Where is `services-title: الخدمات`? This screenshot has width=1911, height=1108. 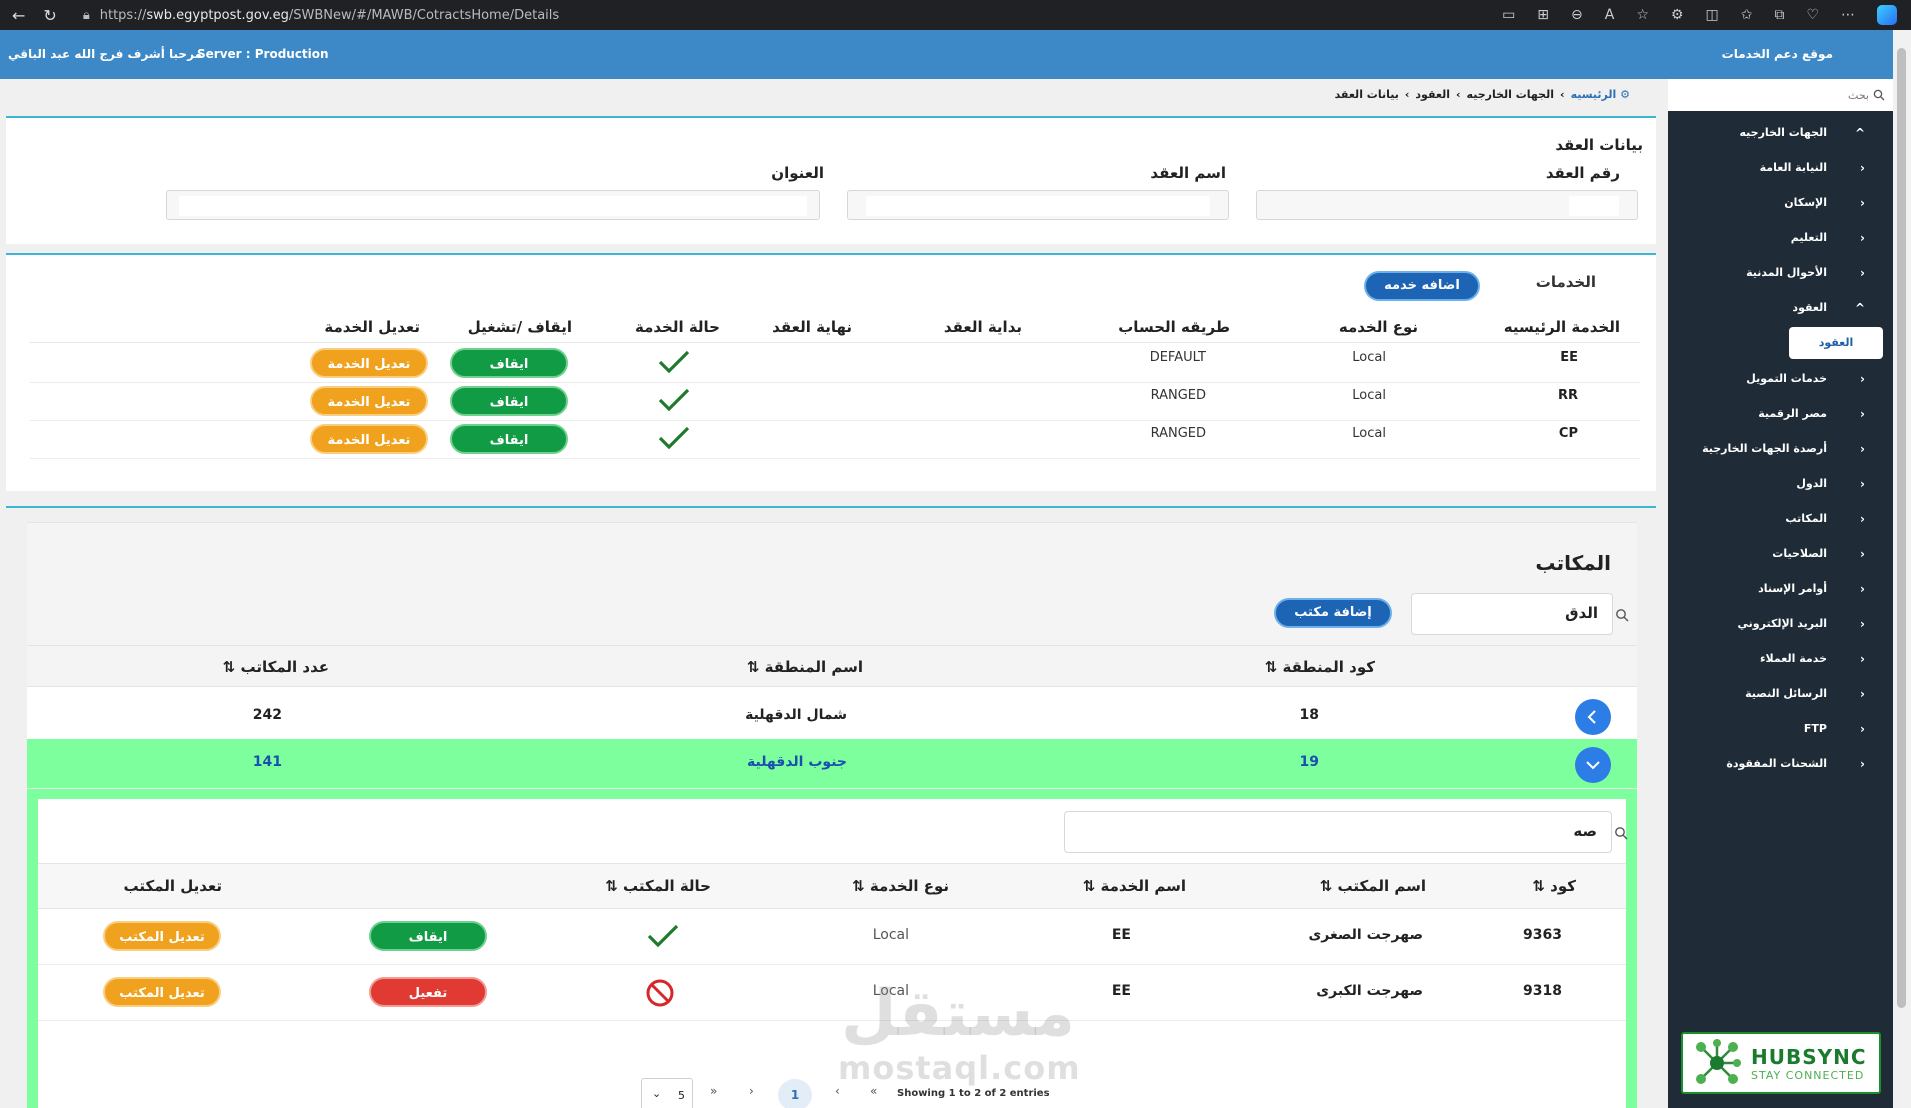 services-title: الخدمات is located at coordinates (1565, 282).